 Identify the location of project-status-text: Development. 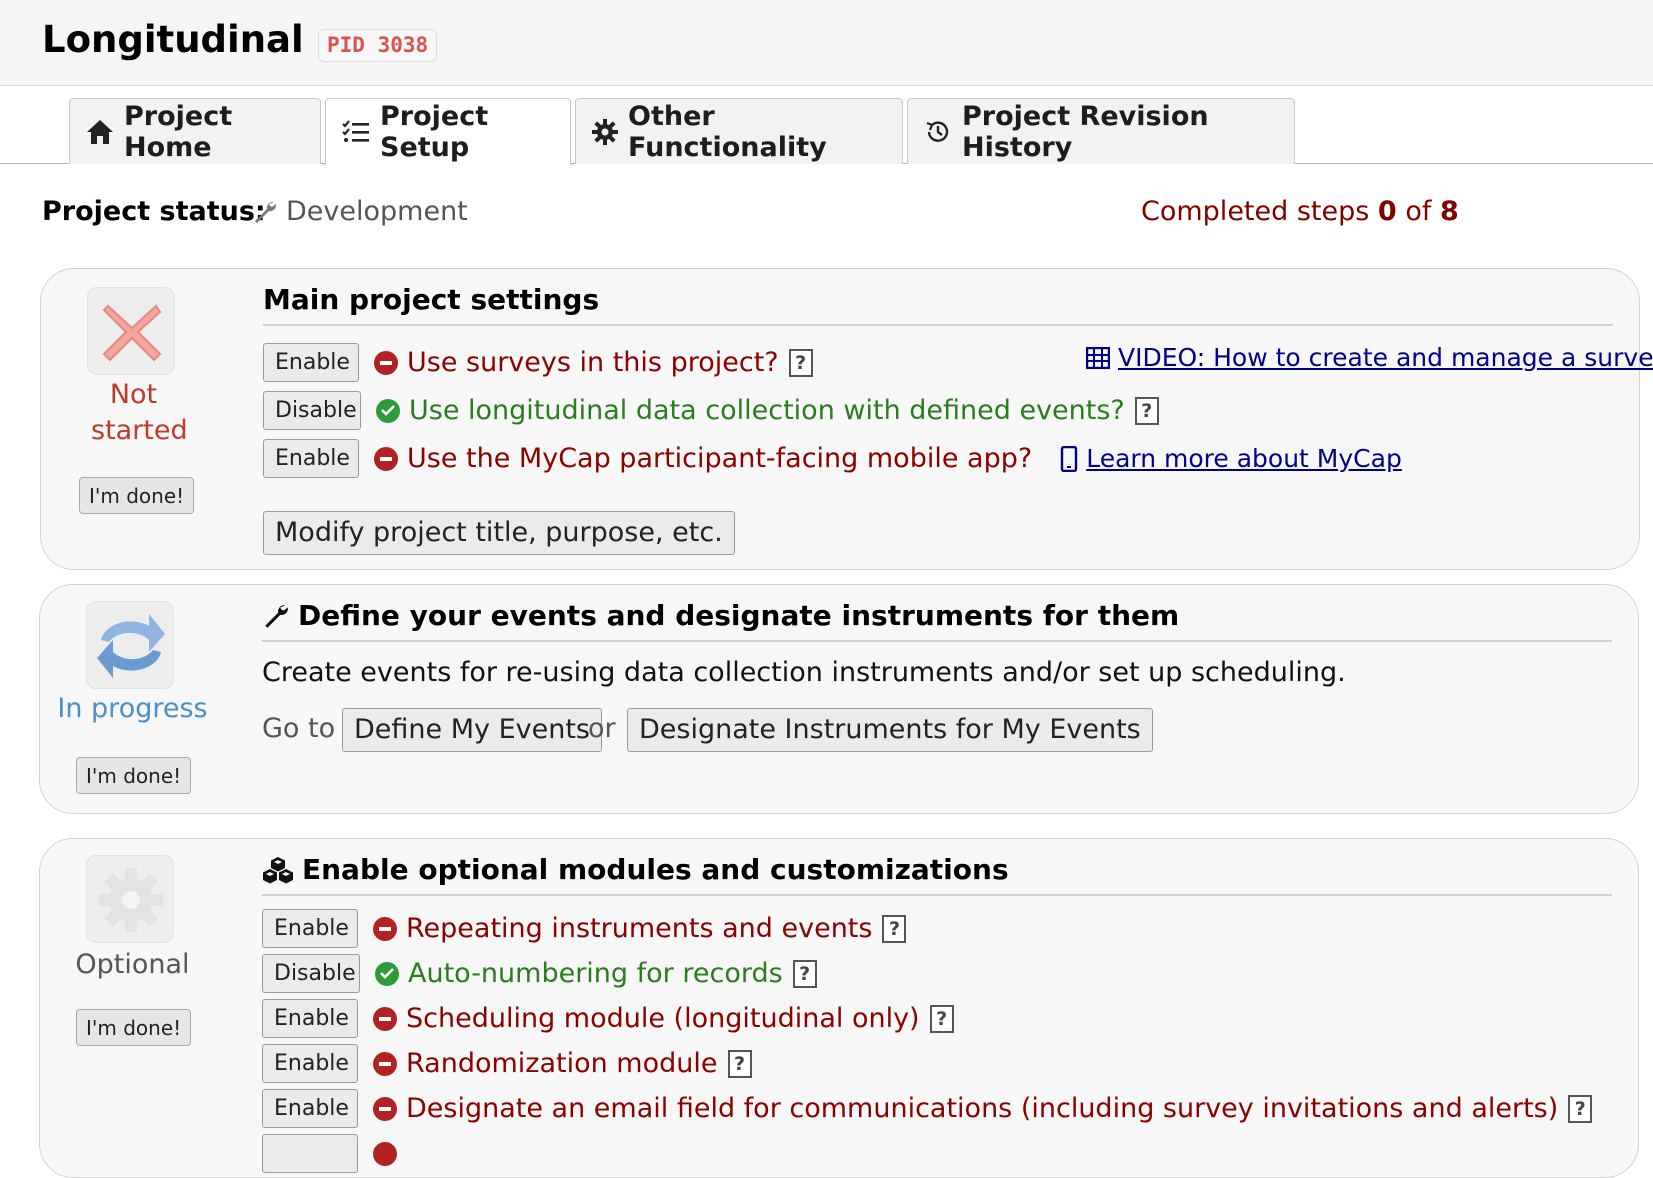
(377, 211).